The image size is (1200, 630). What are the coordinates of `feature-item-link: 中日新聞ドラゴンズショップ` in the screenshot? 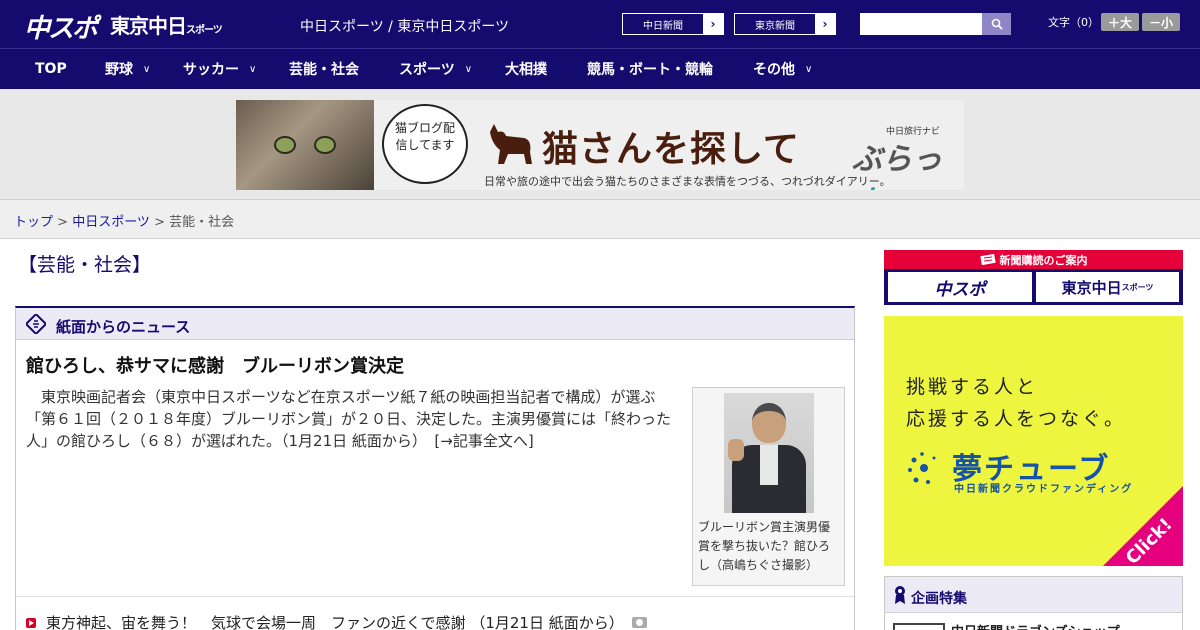 It's located at (1035, 625).